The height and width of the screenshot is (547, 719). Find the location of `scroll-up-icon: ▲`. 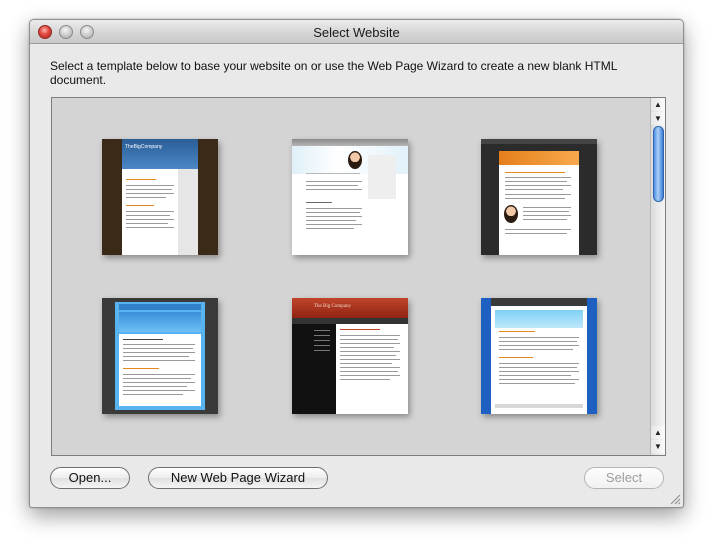

scroll-up-icon: ▲ is located at coordinates (658, 432).